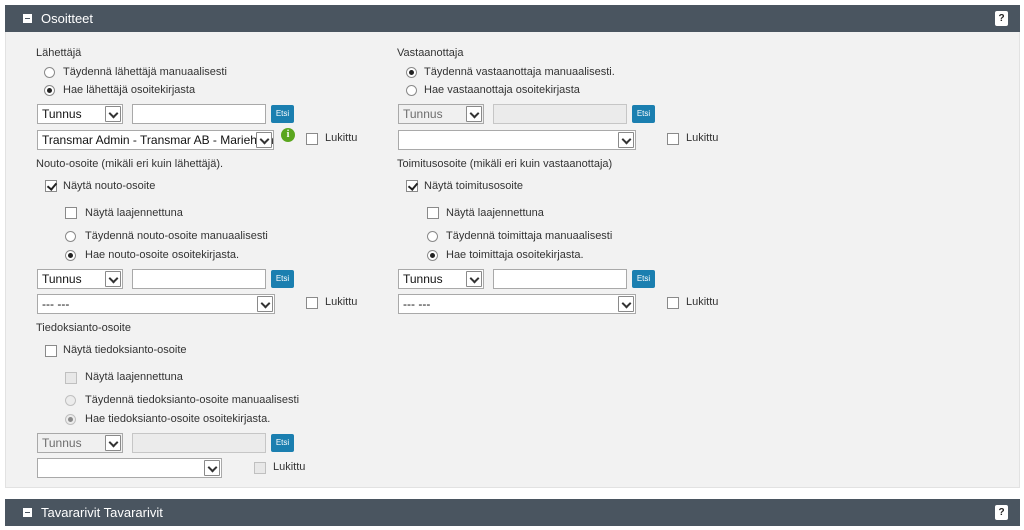  What do you see at coordinates (199, 443) in the screenshot?
I see `notify-search-input` at bounding box center [199, 443].